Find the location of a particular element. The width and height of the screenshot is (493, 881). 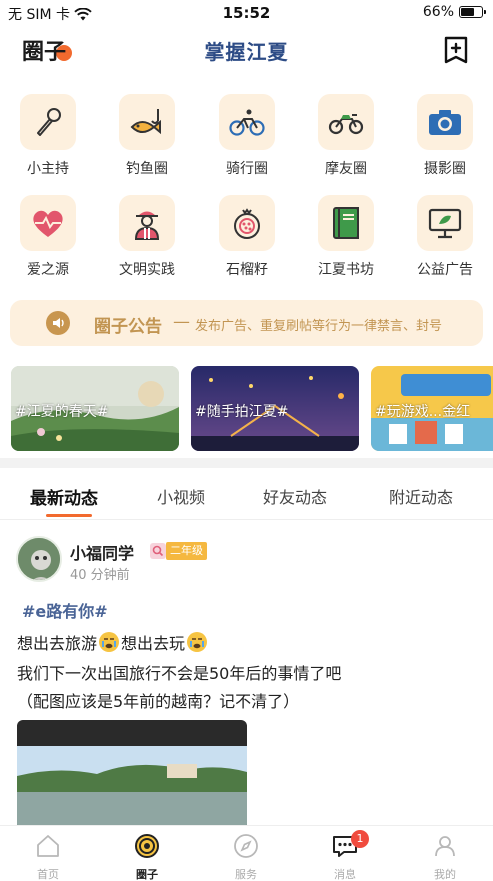

volunteer-icon is located at coordinates (147, 223).